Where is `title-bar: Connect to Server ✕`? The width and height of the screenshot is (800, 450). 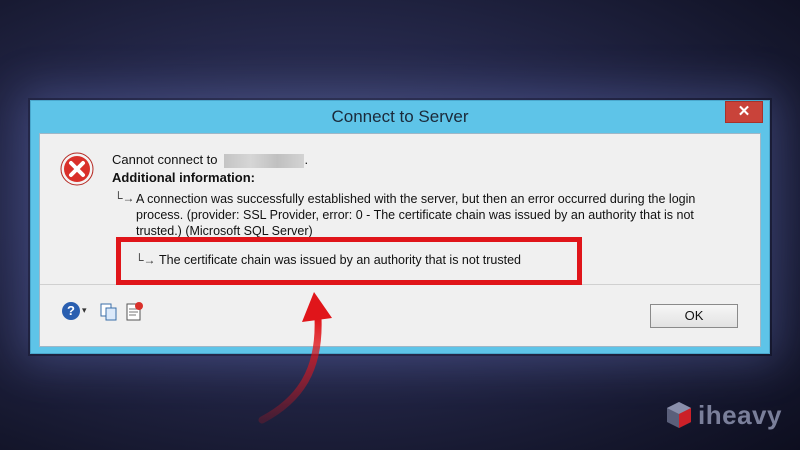
title-bar: Connect to Server ✕ is located at coordinates (400, 117).